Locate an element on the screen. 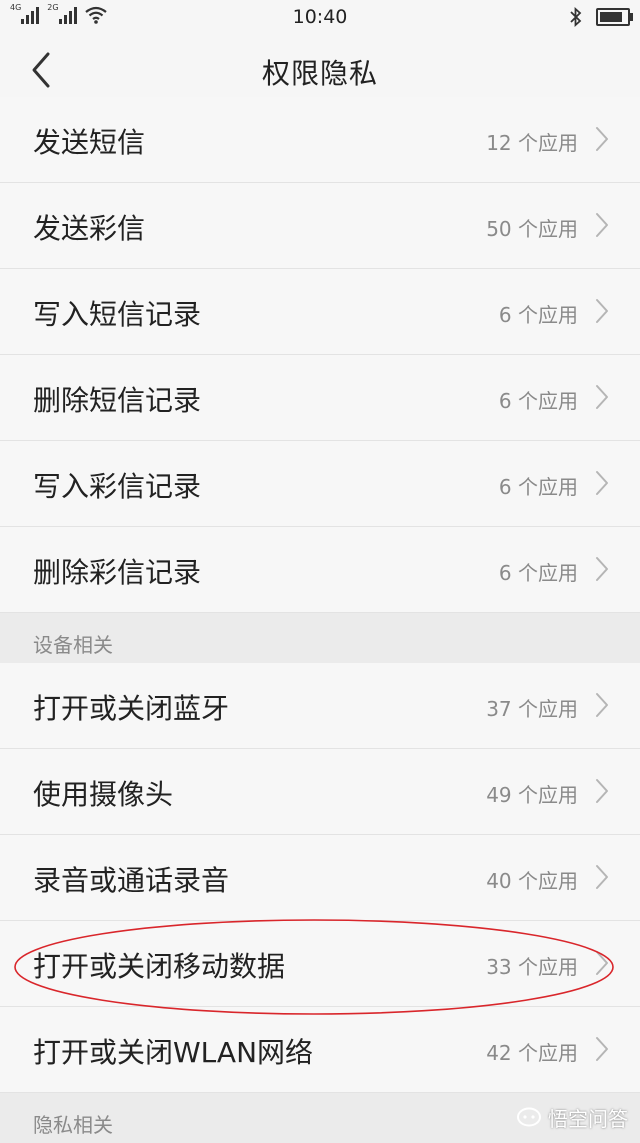  permission-row: 打开或关闭WLAN网络 42 个应用 is located at coordinates (320, 1050).